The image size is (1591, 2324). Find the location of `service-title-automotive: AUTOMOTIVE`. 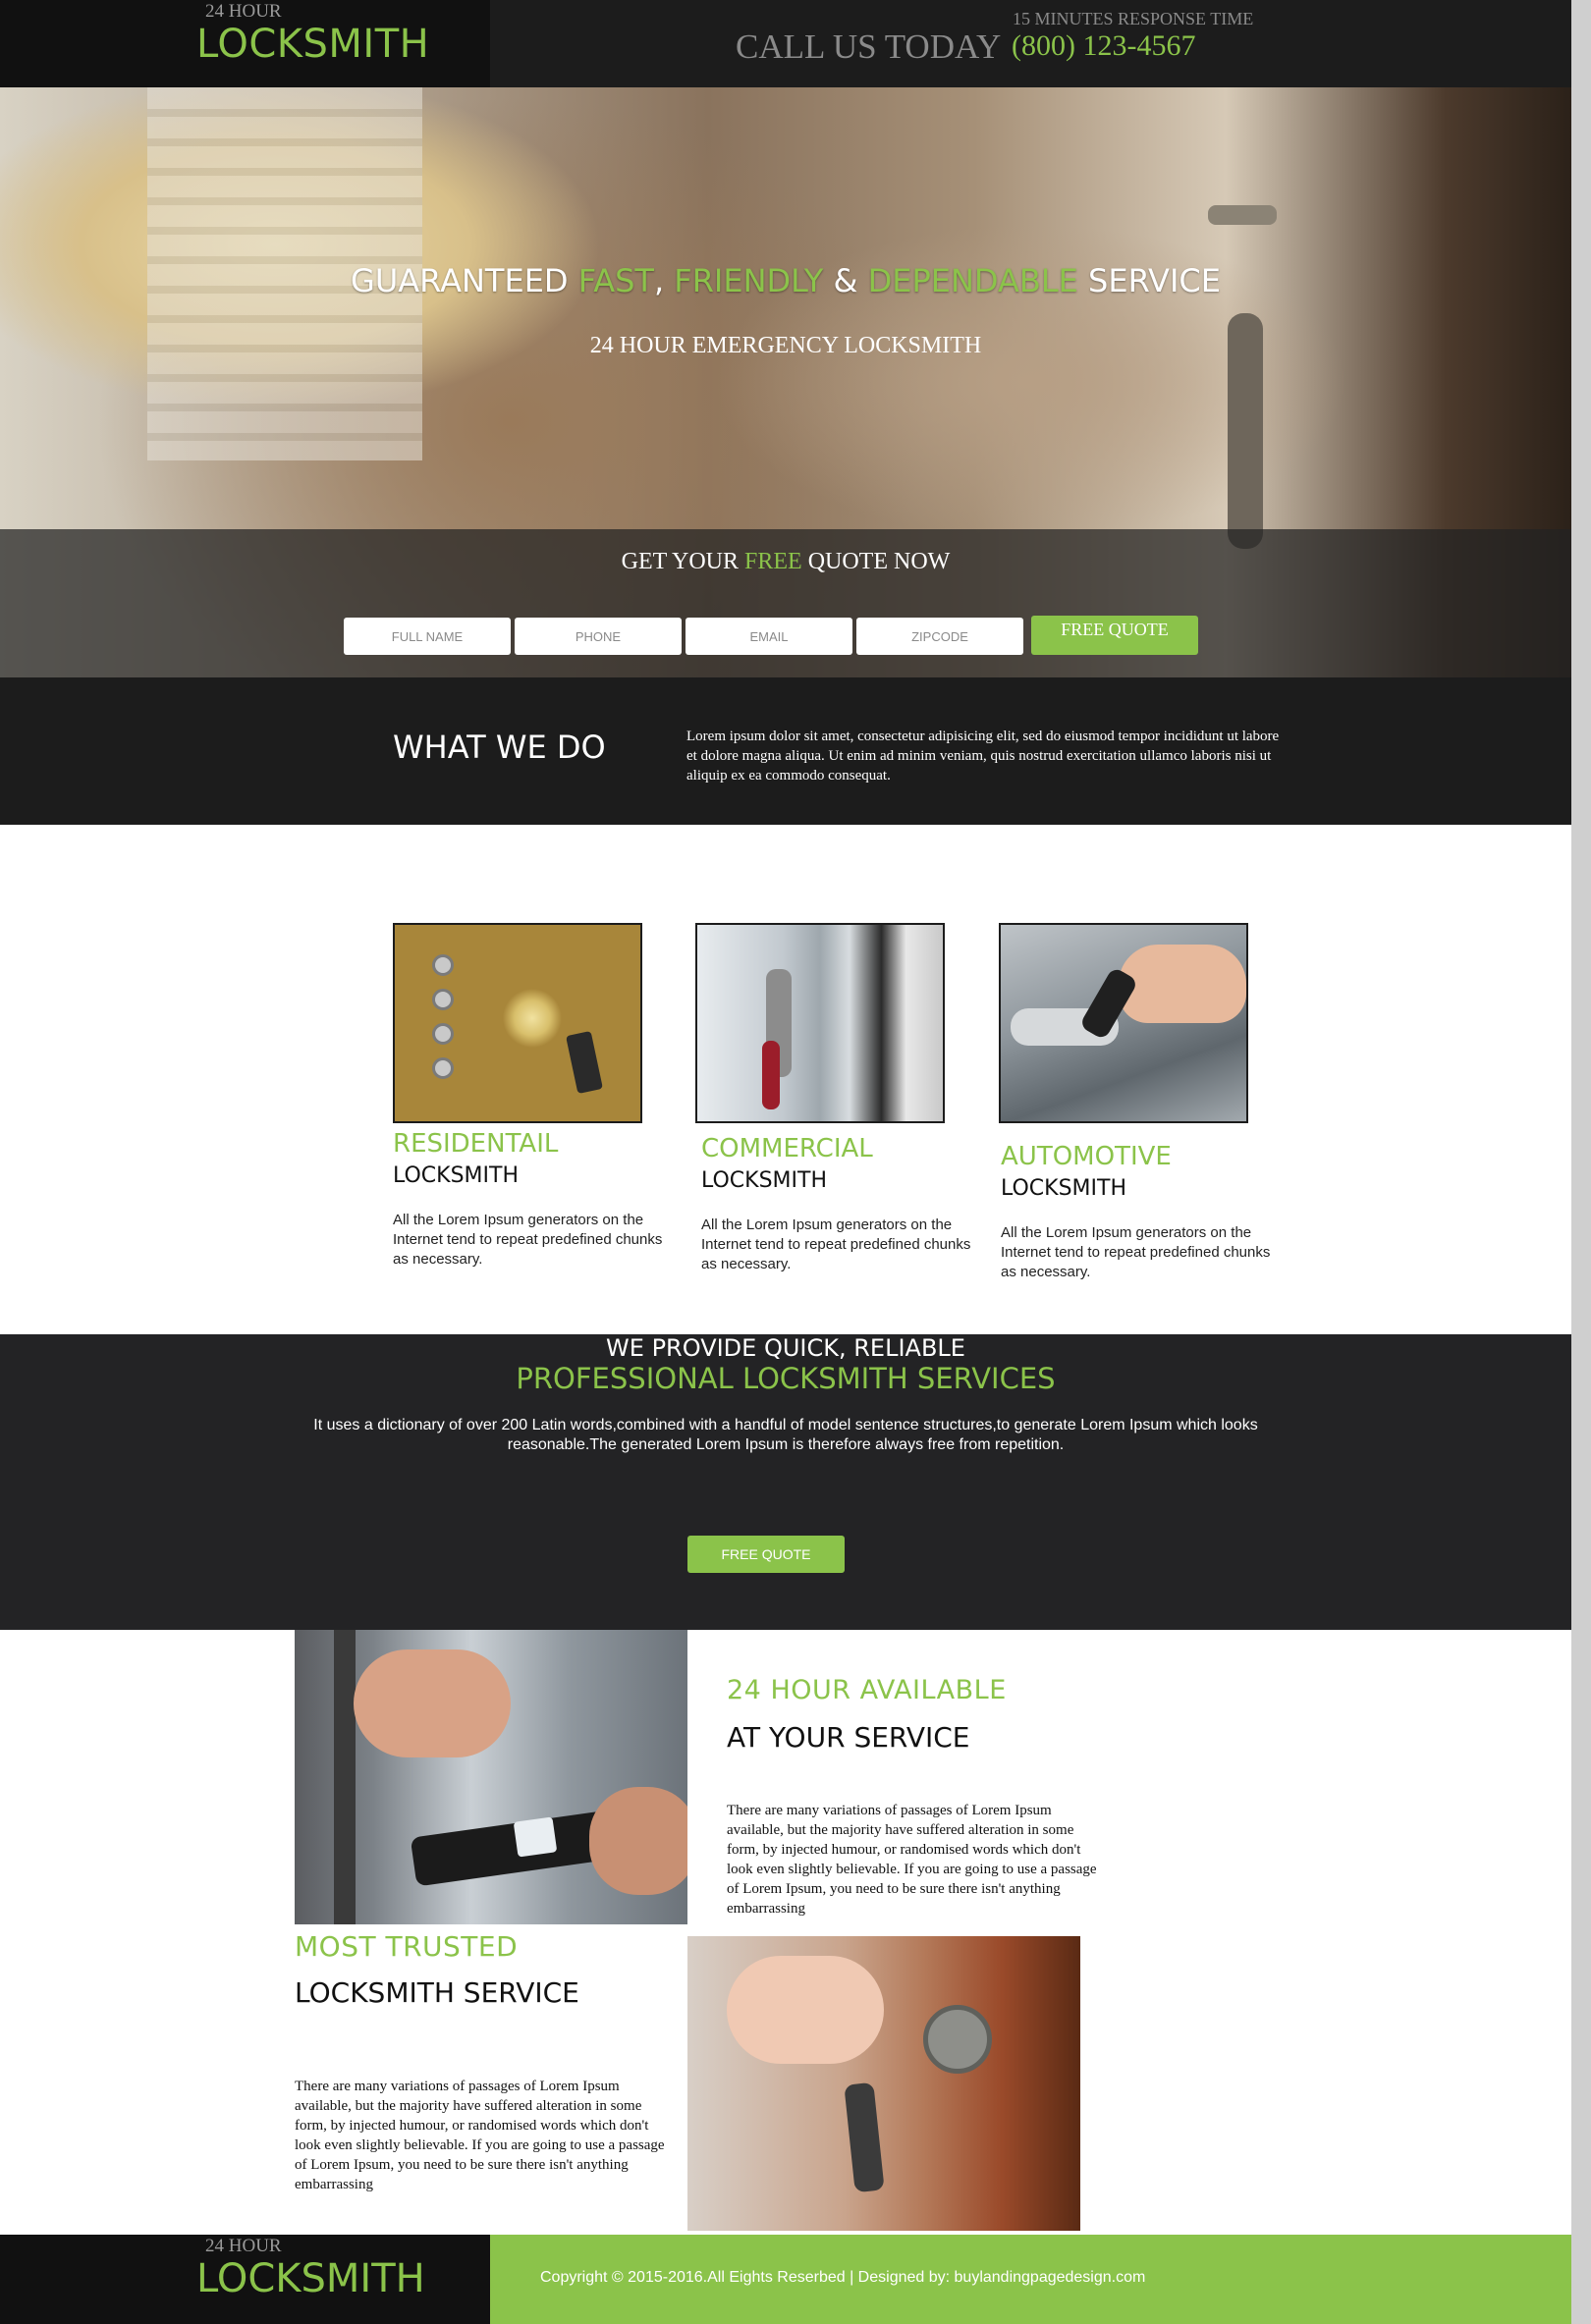

service-title-automotive: AUTOMOTIVE is located at coordinates (1086, 1156).